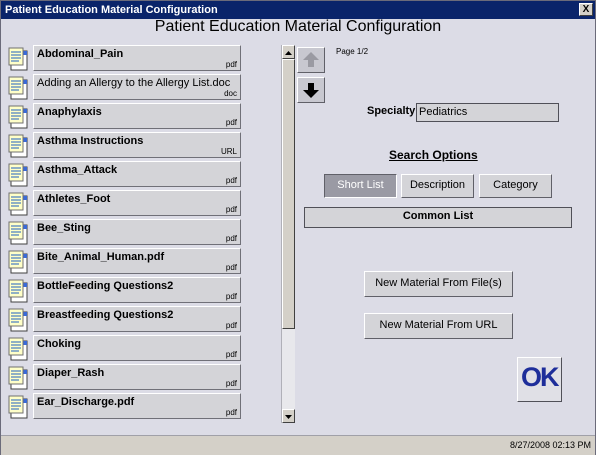 The width and height of the screenshot is (596, 455). Describe the element at coordinates (111, 10) in the screenshot. I see `window-title: Patient Education Material Configuration` at that location.